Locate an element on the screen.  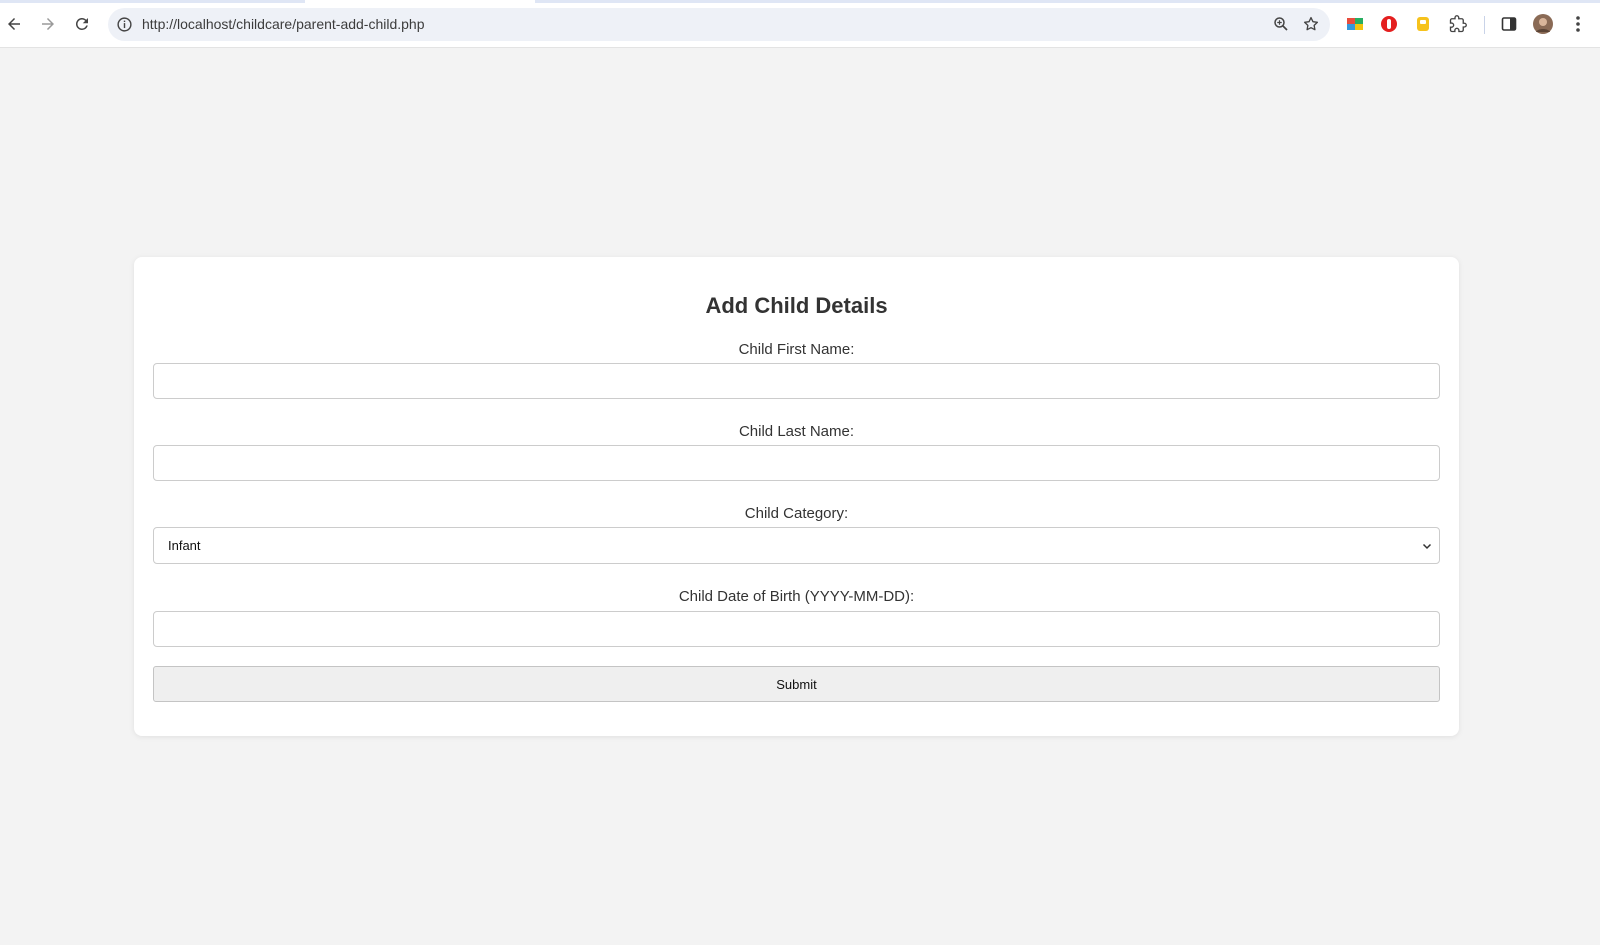
puzzle-icon is located at coordinates (1458, 24).